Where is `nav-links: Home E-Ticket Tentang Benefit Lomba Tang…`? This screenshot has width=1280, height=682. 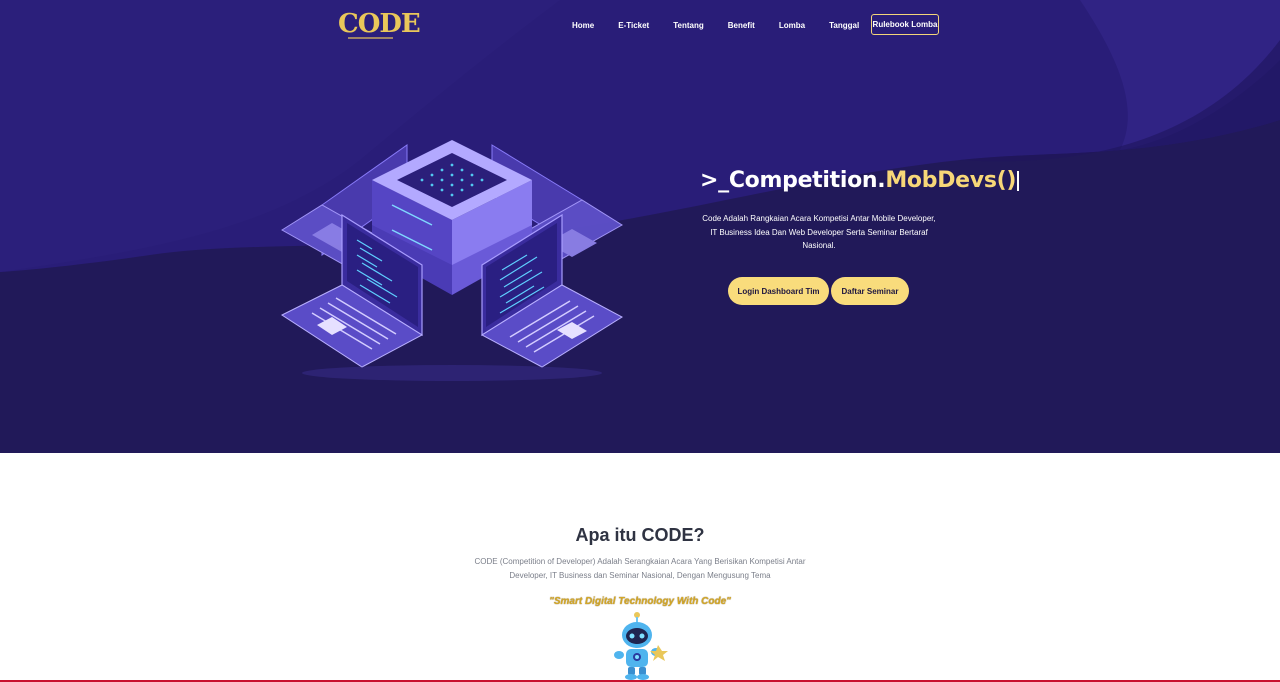
nav-links: Home E-Ticket Tentang Benefit Lomba Tang… is located at coordinates (715, 25).